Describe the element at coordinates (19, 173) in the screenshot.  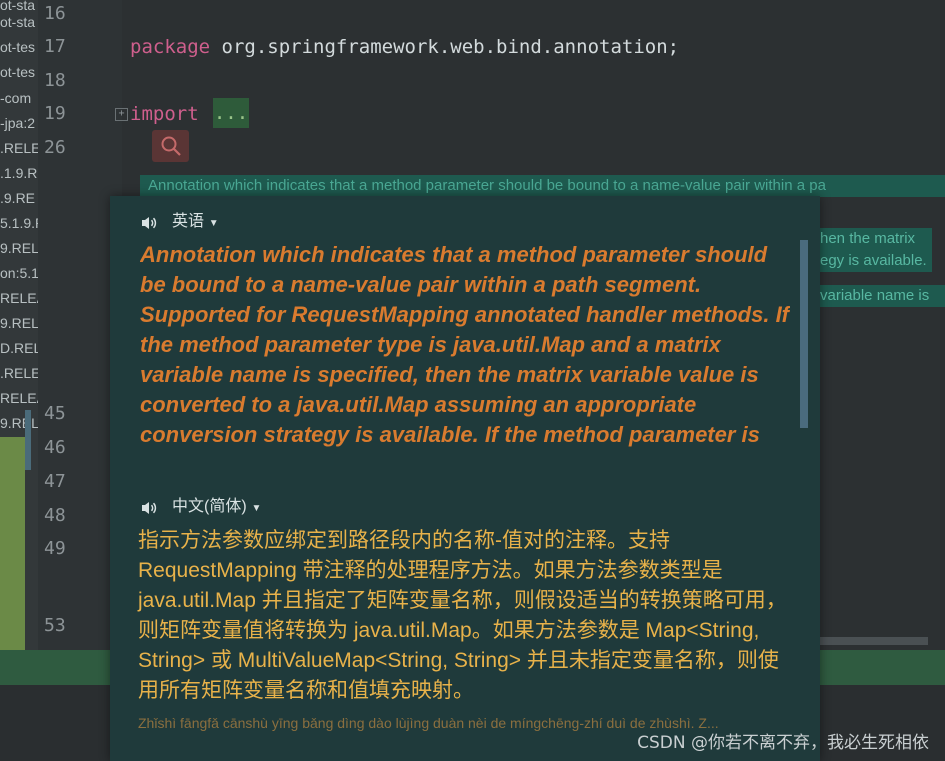
I see `tree-item: .1.9.R` at that location.